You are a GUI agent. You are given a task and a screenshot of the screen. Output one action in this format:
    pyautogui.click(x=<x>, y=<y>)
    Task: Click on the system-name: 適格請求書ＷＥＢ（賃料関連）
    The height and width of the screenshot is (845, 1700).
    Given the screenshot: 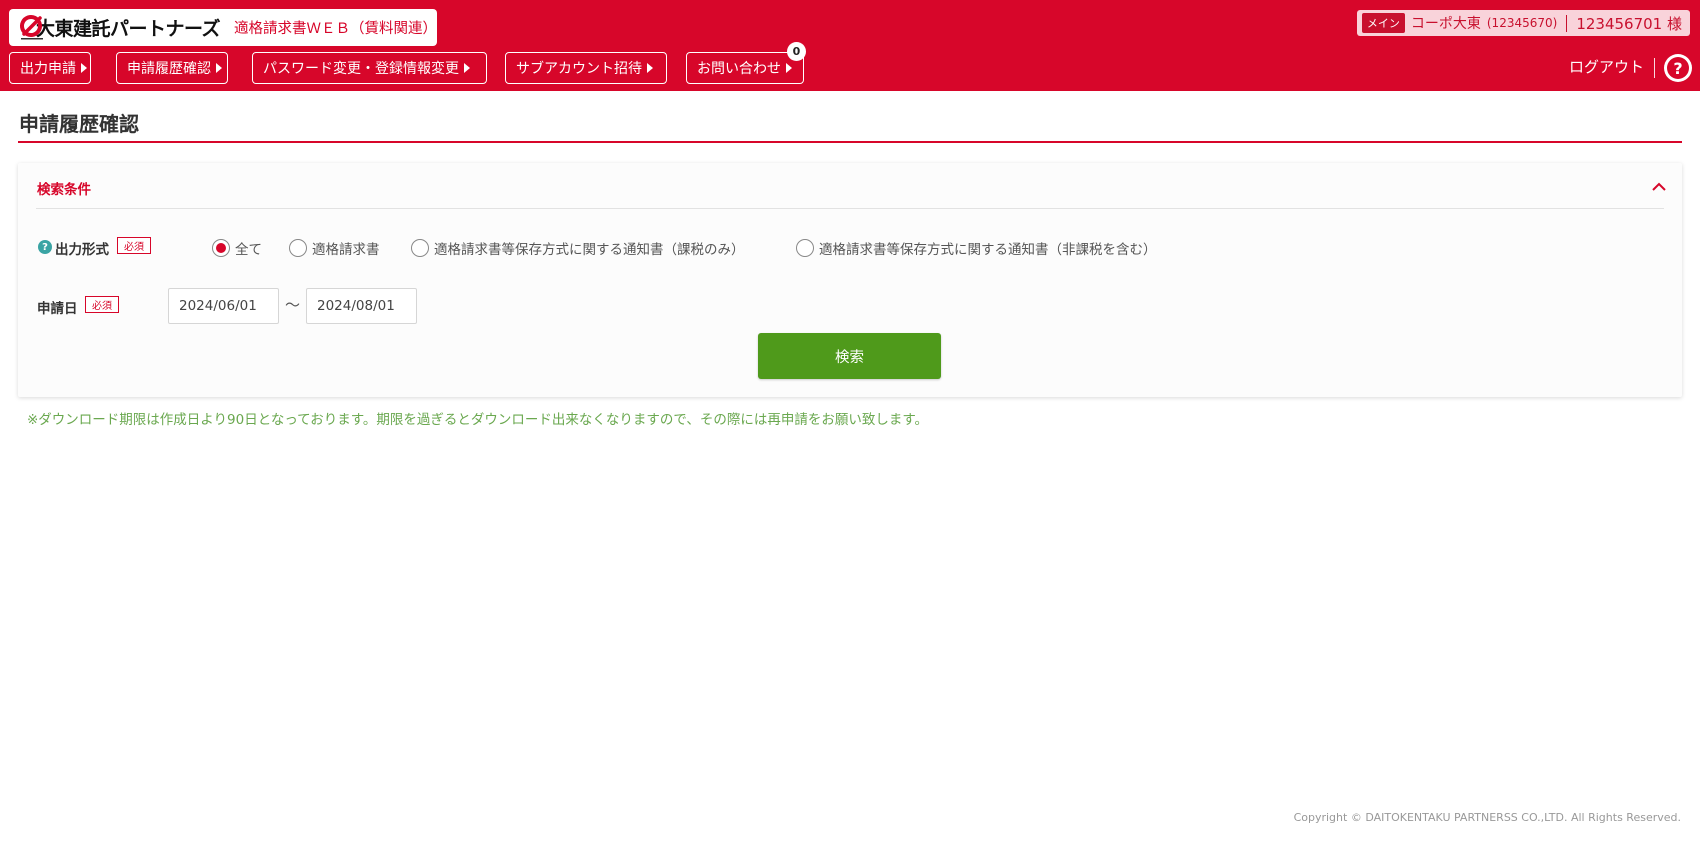 What is the action you would take?
    pyautogui.click(x=335, y=29)
    